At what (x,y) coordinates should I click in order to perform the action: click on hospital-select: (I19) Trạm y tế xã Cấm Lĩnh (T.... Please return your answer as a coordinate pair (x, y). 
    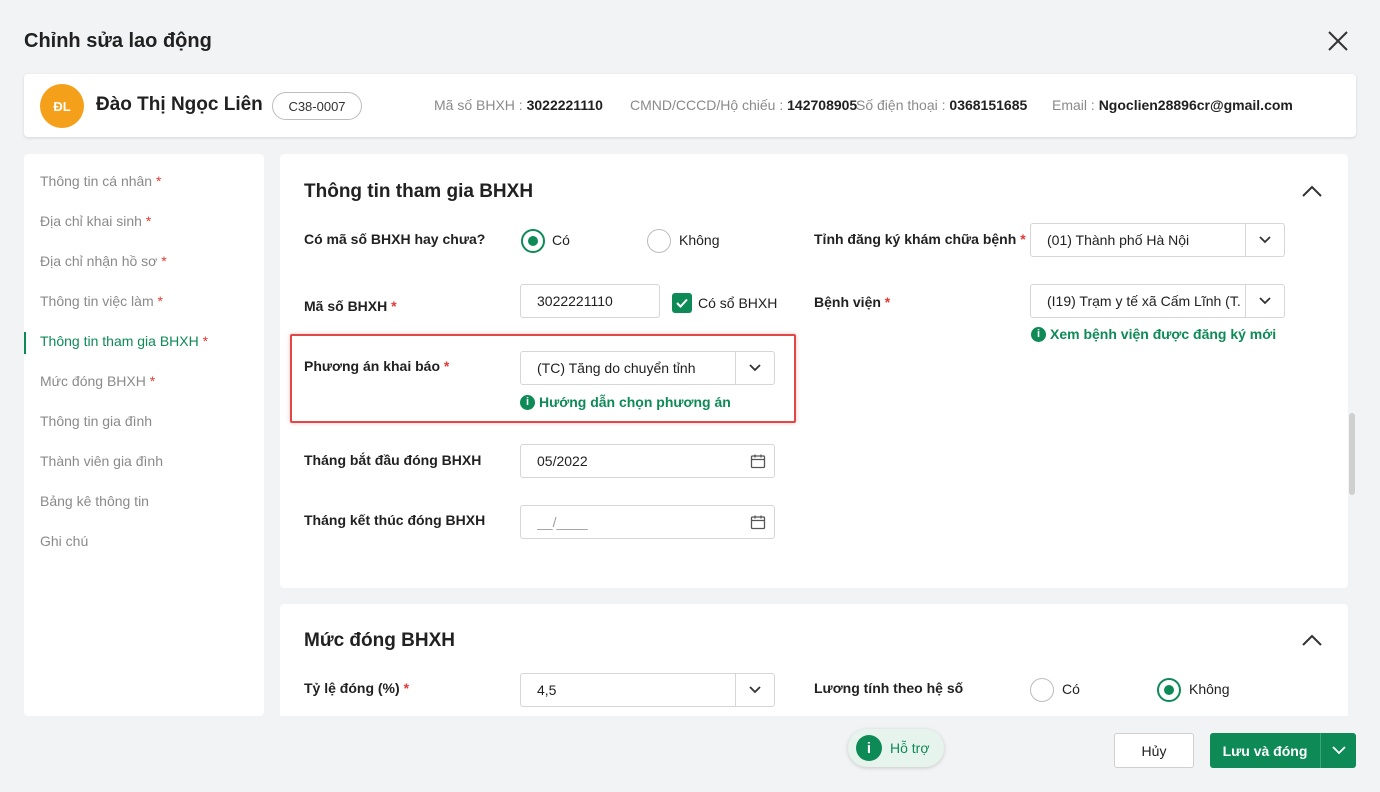
    Looking at the image, I should click on (1157, 301).